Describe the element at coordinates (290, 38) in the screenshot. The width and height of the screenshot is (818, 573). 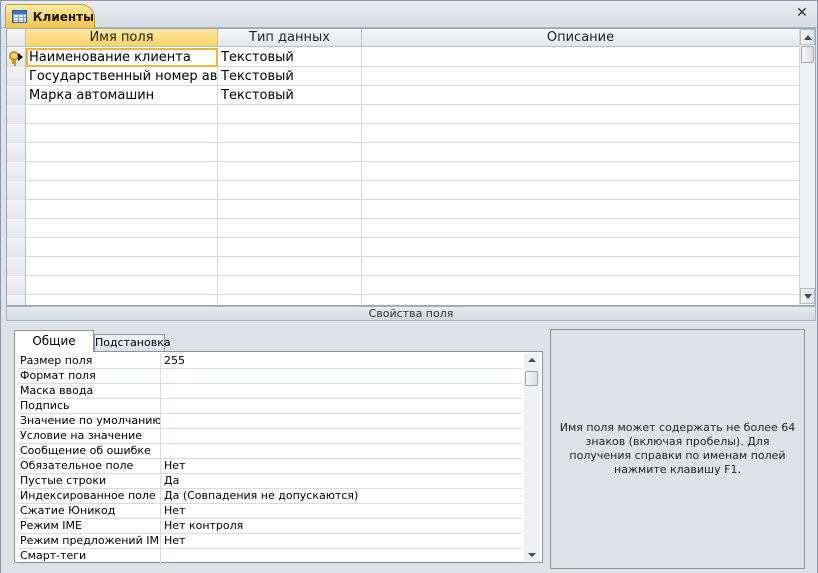
I see `column-header-data-type: Тип данных` at that location.